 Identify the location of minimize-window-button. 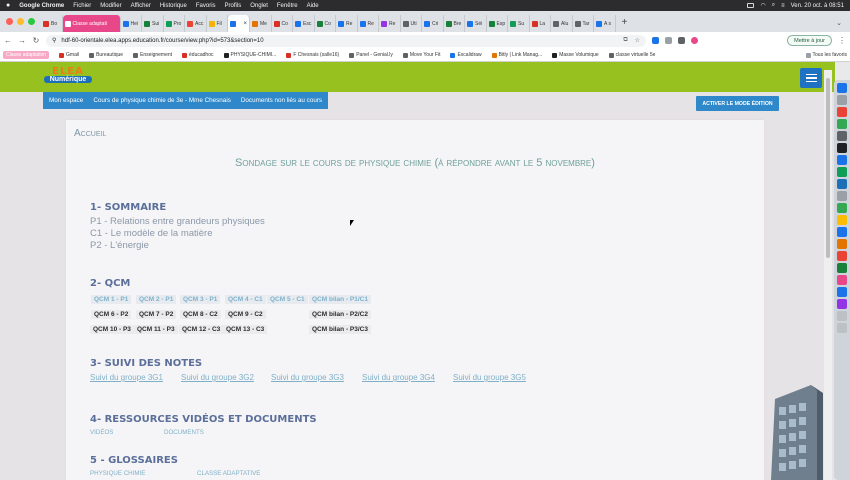
(20, 21).